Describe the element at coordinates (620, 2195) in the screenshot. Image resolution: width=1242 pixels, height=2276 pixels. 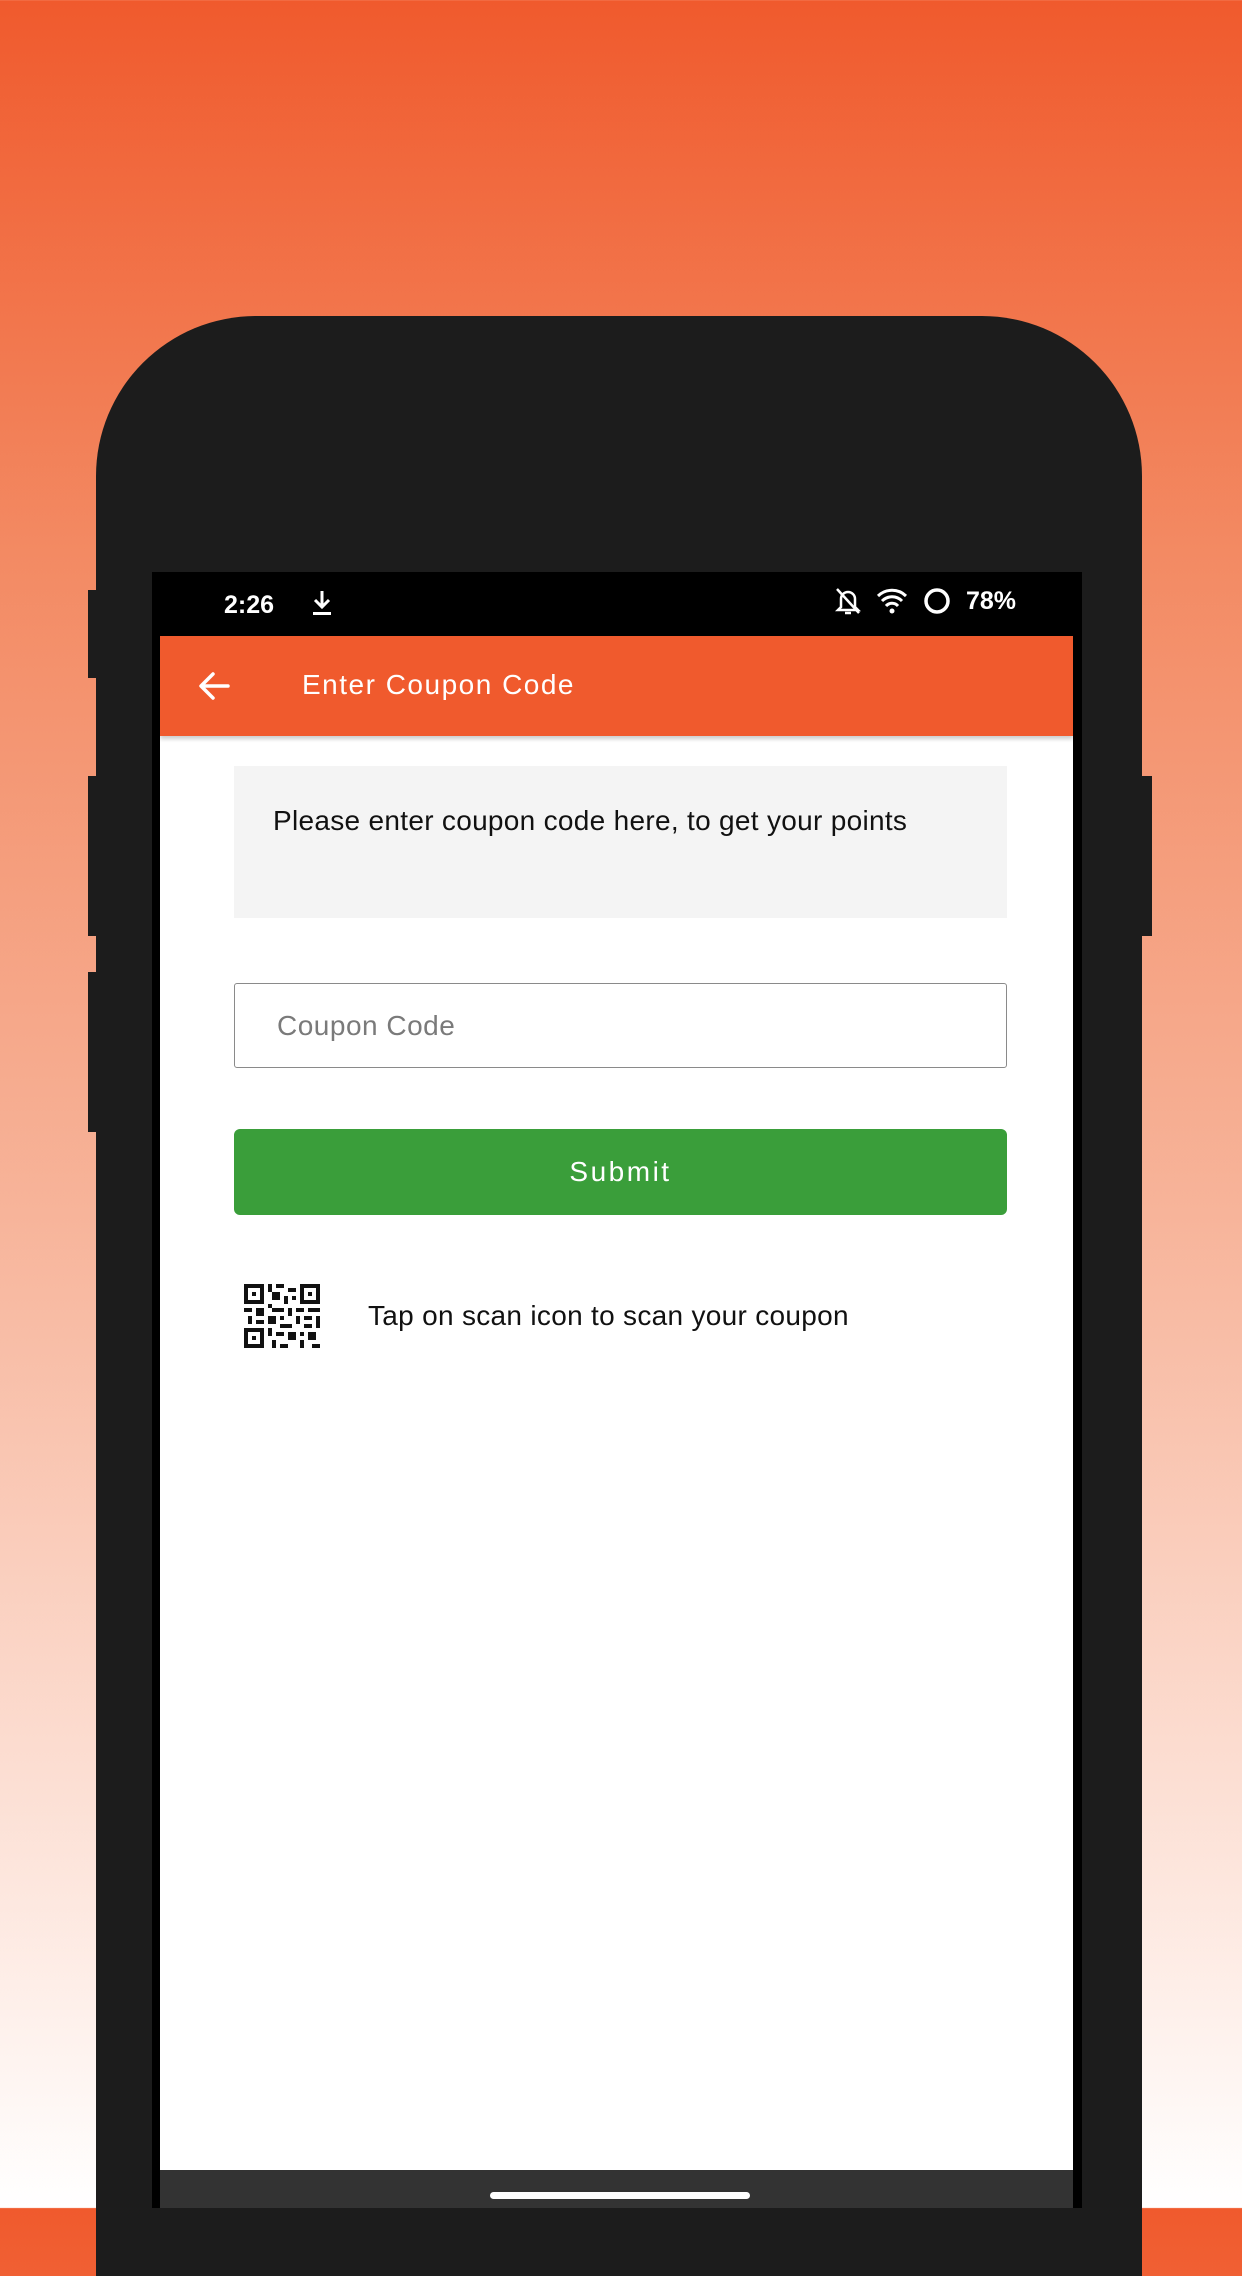
I see `home-indicator` at that location.